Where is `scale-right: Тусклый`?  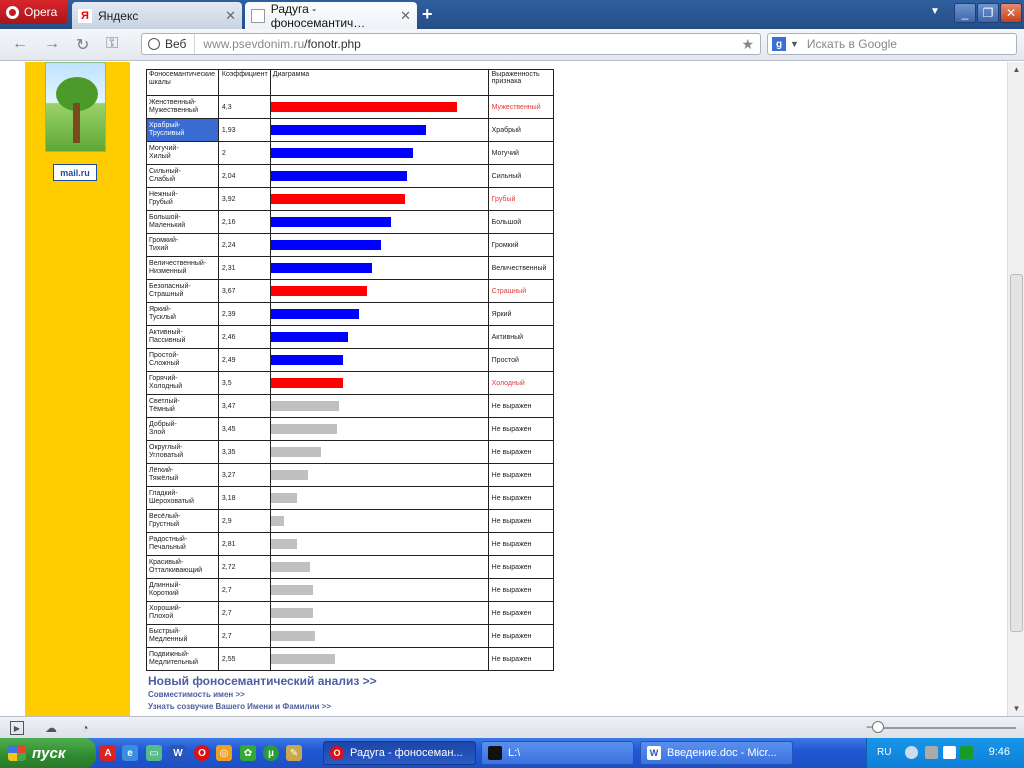 scale-right: Тусклый is located at coordinates (162, 317).